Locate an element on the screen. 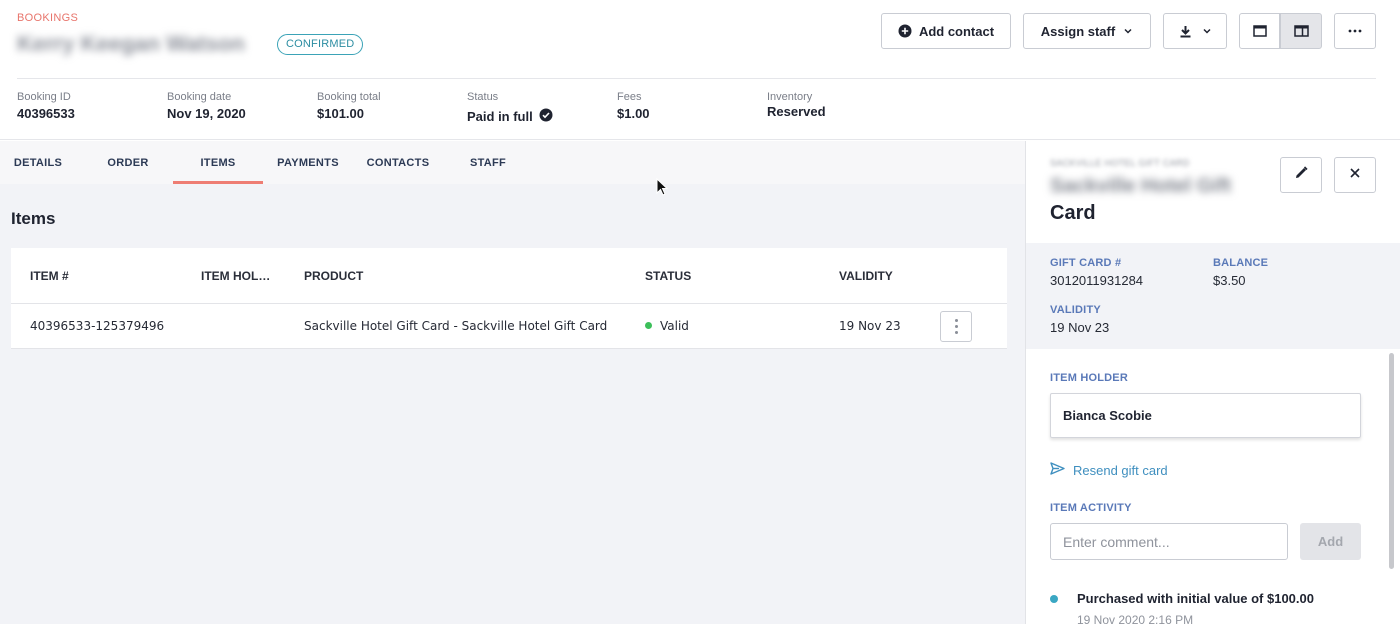 The height and width of the screenshot is (627, 1400). tab-staff: STAFF is located at coordinates (488, 162).